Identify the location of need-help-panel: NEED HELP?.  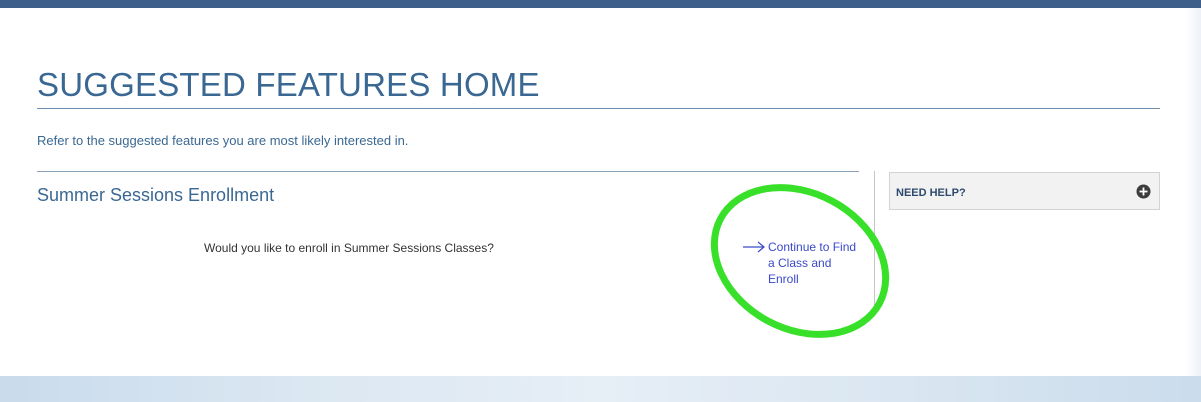
(1024, 191).